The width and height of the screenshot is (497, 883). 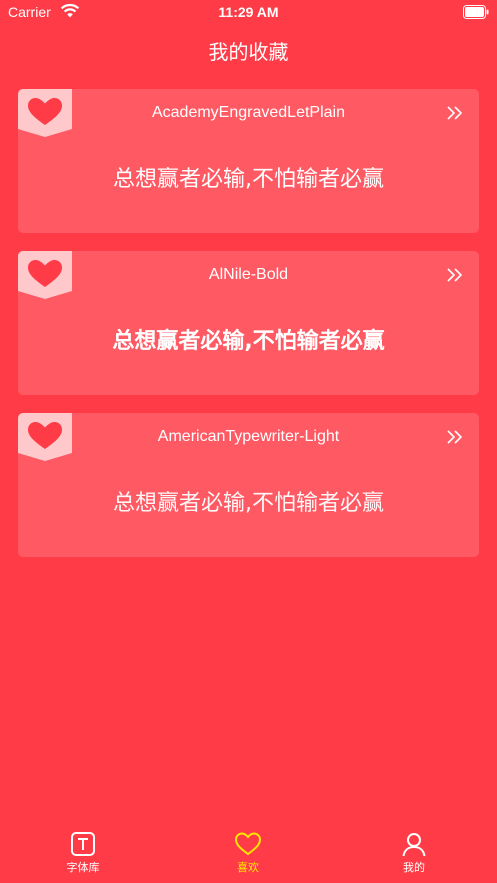 I want to click on text-box-icon, so click(x=83, y=844).